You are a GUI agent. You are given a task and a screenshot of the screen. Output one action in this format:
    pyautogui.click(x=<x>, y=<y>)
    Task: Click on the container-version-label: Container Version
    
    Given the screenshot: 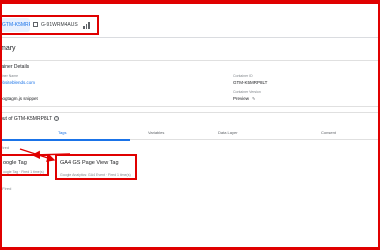 What is the action you would take?
    pyautogui.click(x=247, y=92)
    